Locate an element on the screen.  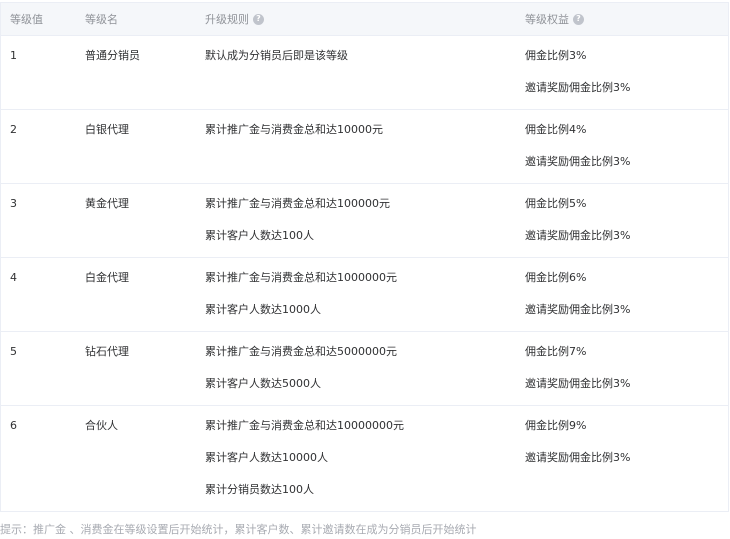
level-value: 2 is located at coordinates (13, 129).